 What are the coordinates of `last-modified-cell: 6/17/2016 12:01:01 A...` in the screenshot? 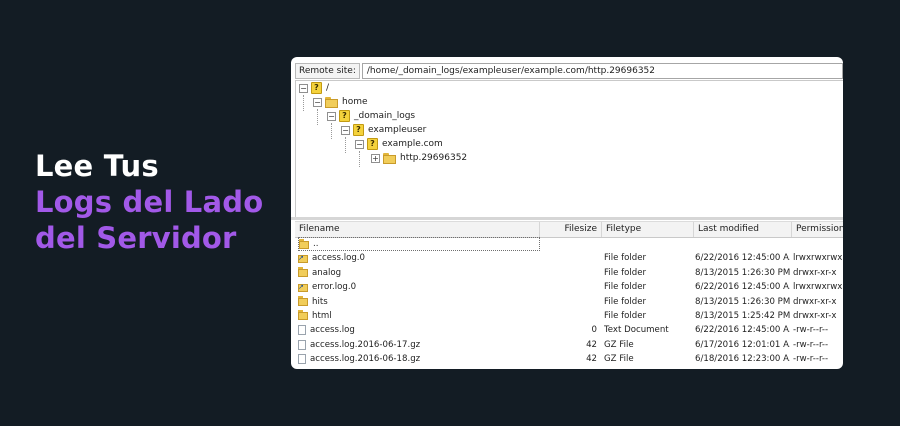 It's located at (742, 344).